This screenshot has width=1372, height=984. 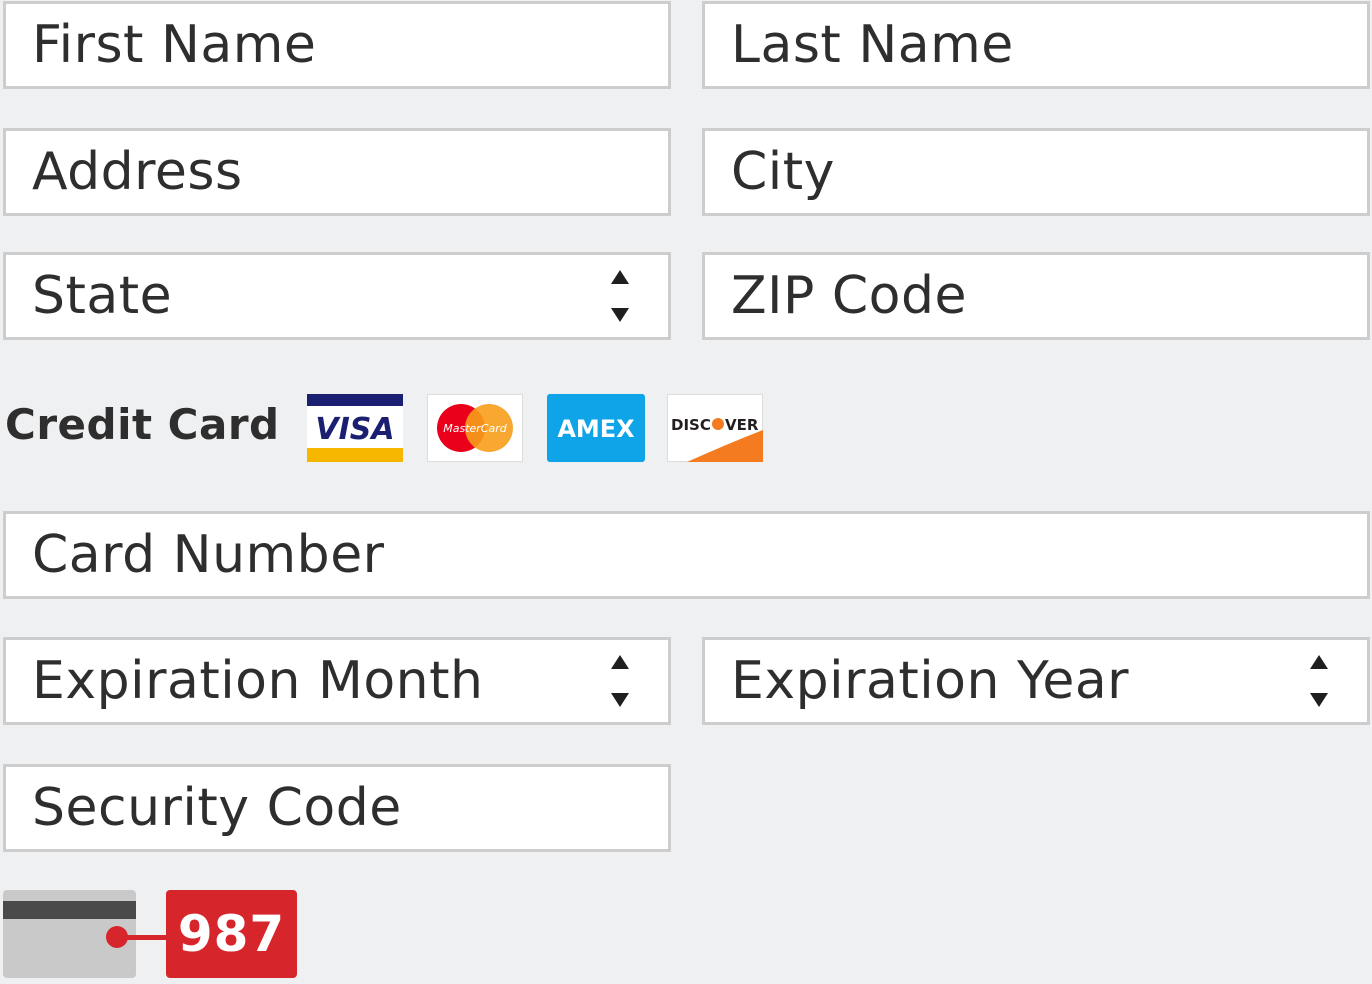 What do you see at coordinates (337, 45) in the screenshot?
I see `first-name-field: First Name` at bounding box center [337, 45].